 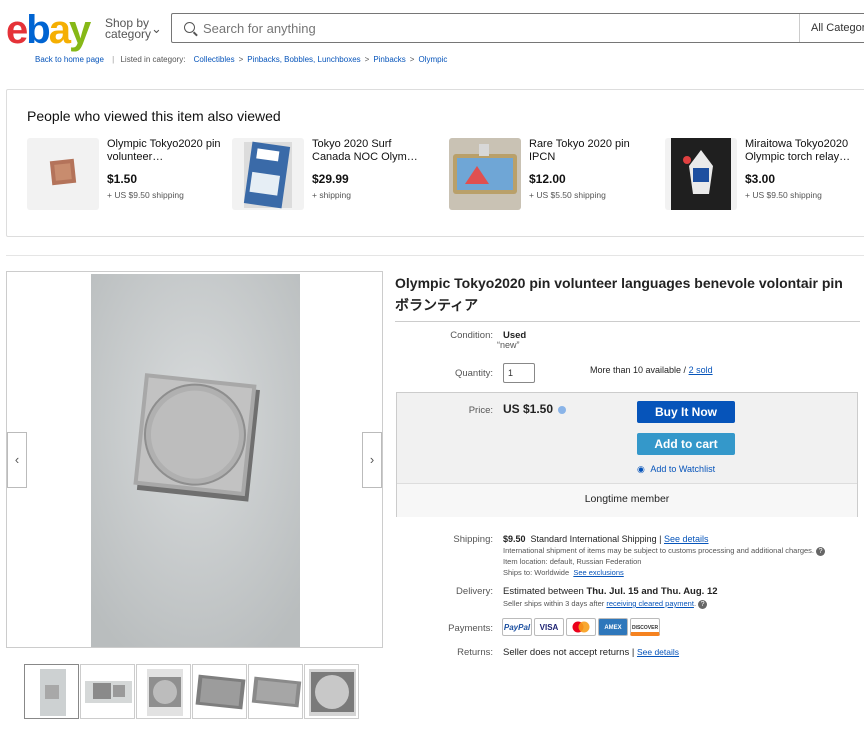 What do you see at coordinates (432, 59) in the screenshot?
I see `breadcrumb-link-olympic: Olympic` at bounding box center [432, 59].